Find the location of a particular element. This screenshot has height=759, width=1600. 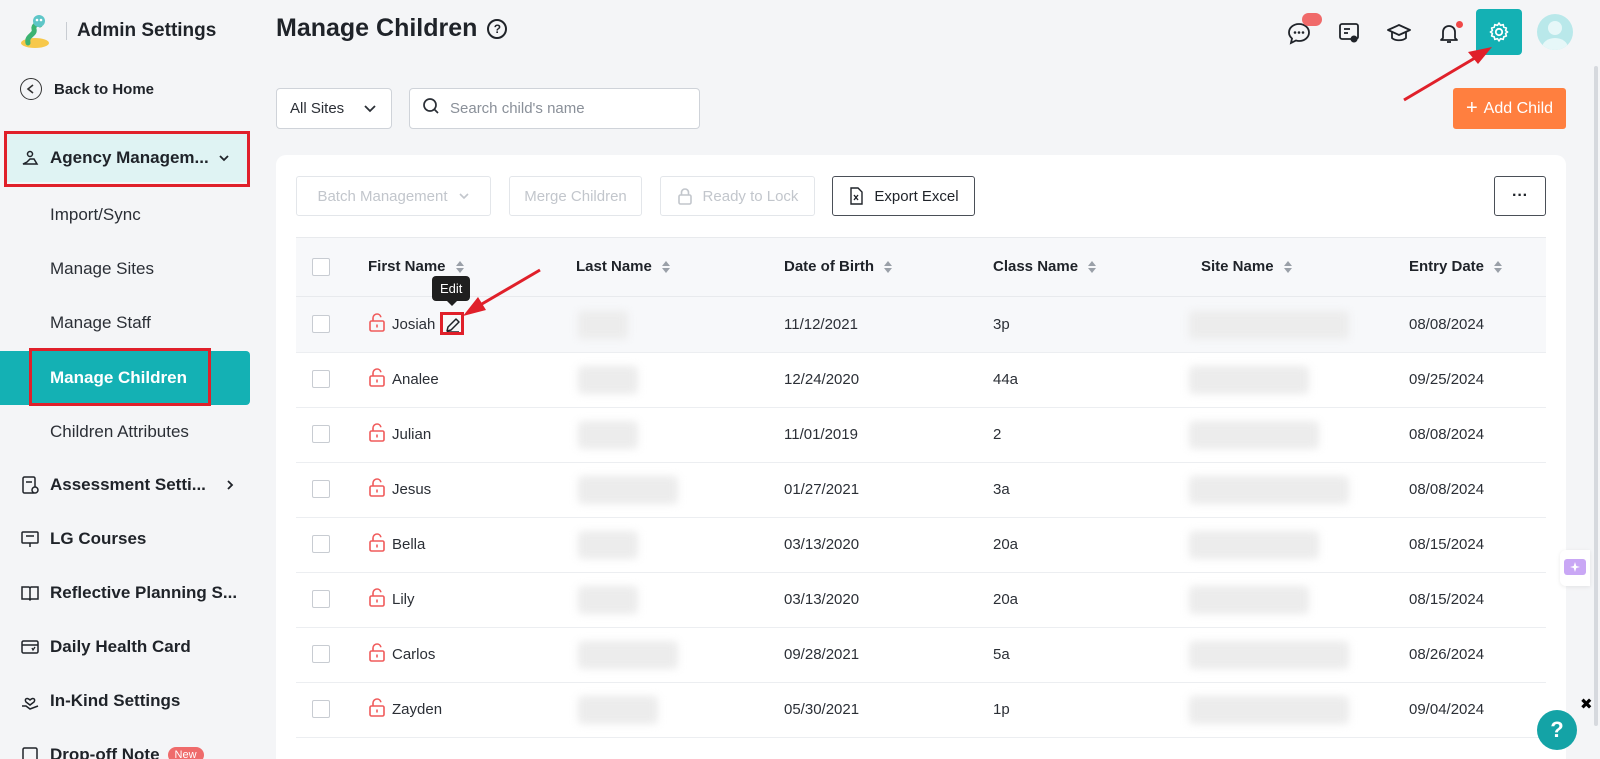

sidebar-item-manage-children: Manage Children is located at coordinates (125, 378).